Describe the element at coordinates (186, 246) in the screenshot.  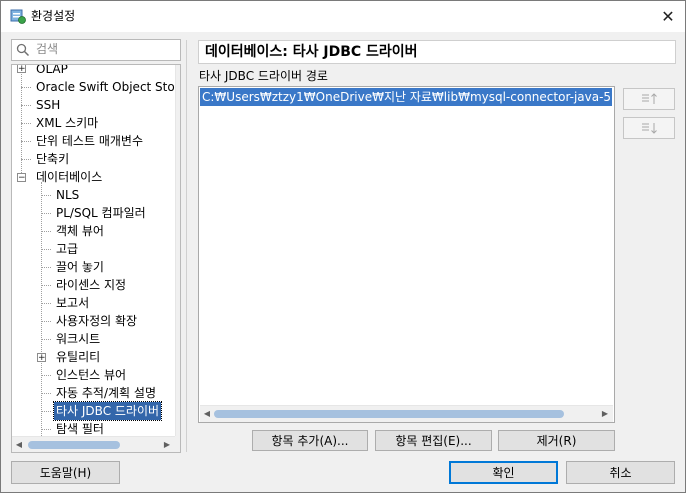
I see `panel-splitter` at that location.